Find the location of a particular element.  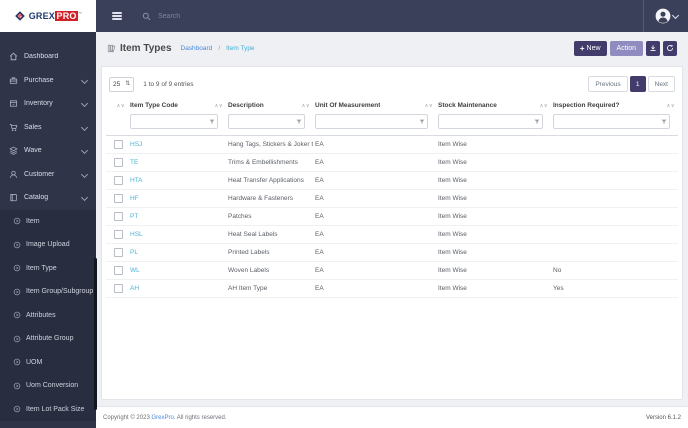

action-button: Action is located at coordinates (626, 48).